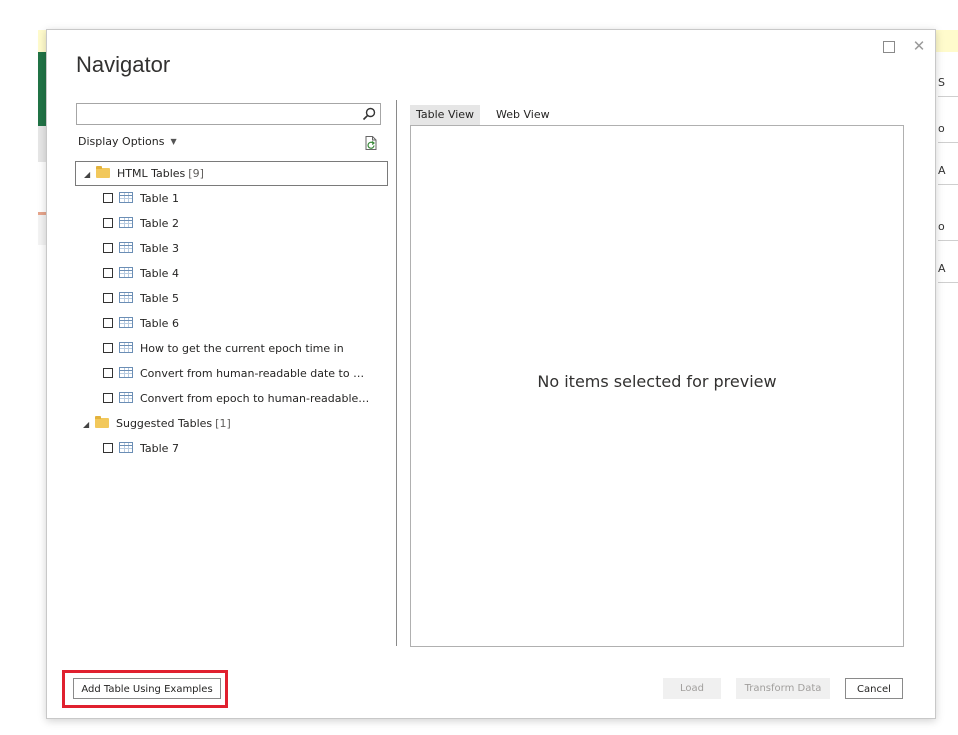 The image size is (958, 735). What do you see at coordinates (228, 223) in the screenshot?
I see `tree-item: Table 2` at bounding box center [228, 223].